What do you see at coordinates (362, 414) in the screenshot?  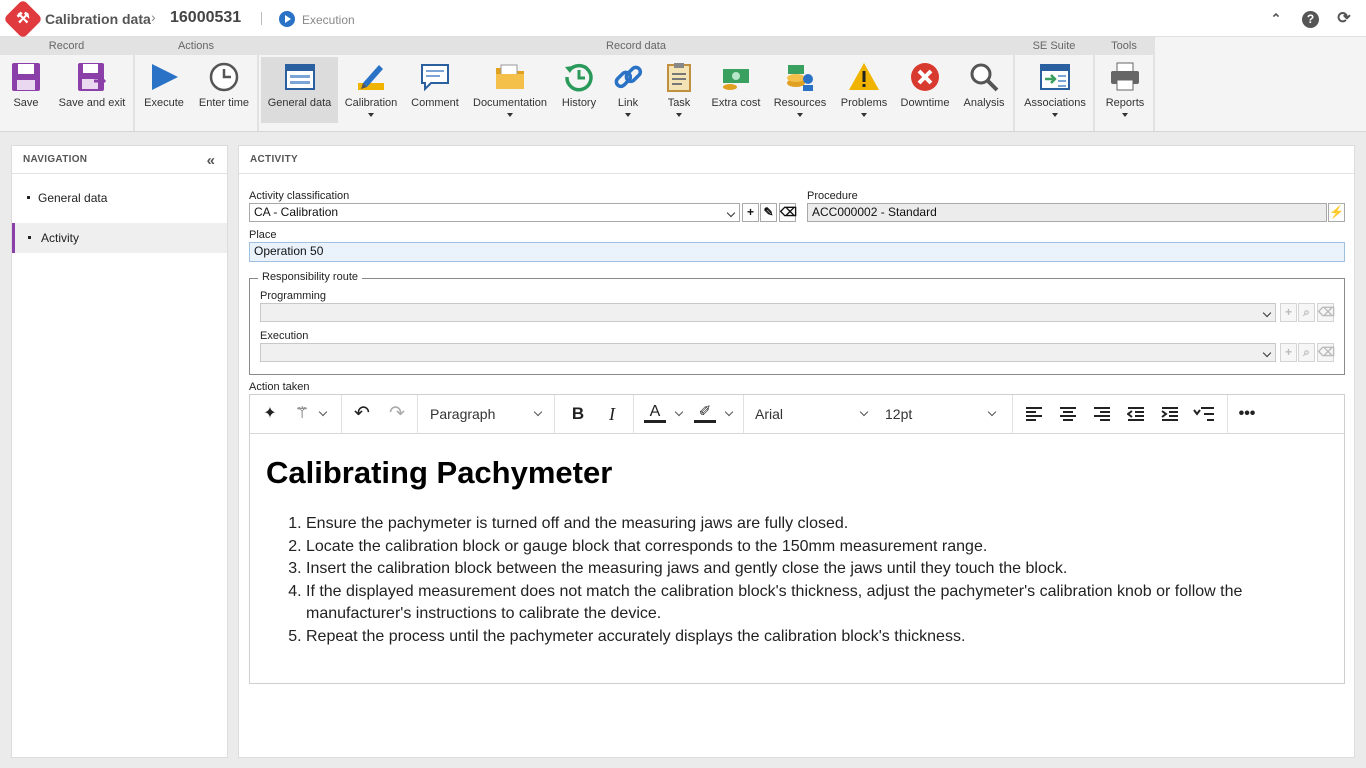 I see `undo-icon: ↶` at bounding box center [362, 414].